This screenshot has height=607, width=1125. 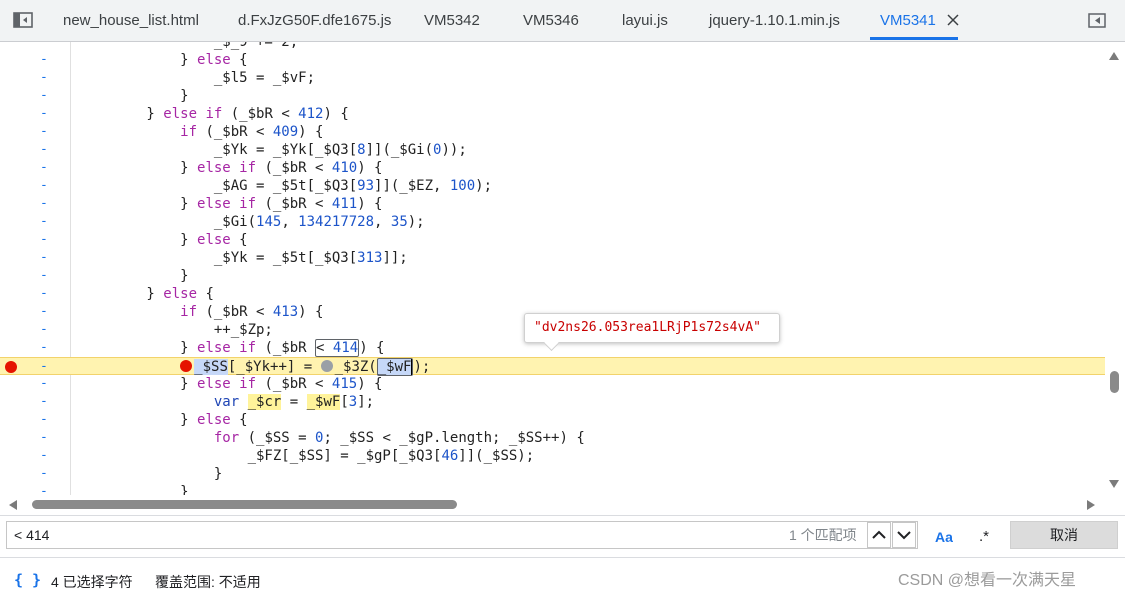 What do you see at coordinates (552, 78) in the screenshot?
I see `code-line: - _$l5 = _$vF;` at bounding box center [552, 78].